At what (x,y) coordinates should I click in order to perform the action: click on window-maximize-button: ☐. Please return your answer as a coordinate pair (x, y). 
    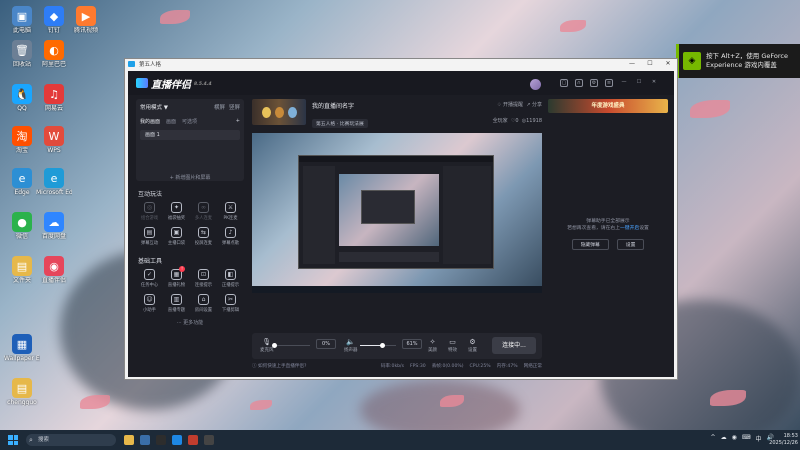
    Looking at the image, I should click on (650, 64).